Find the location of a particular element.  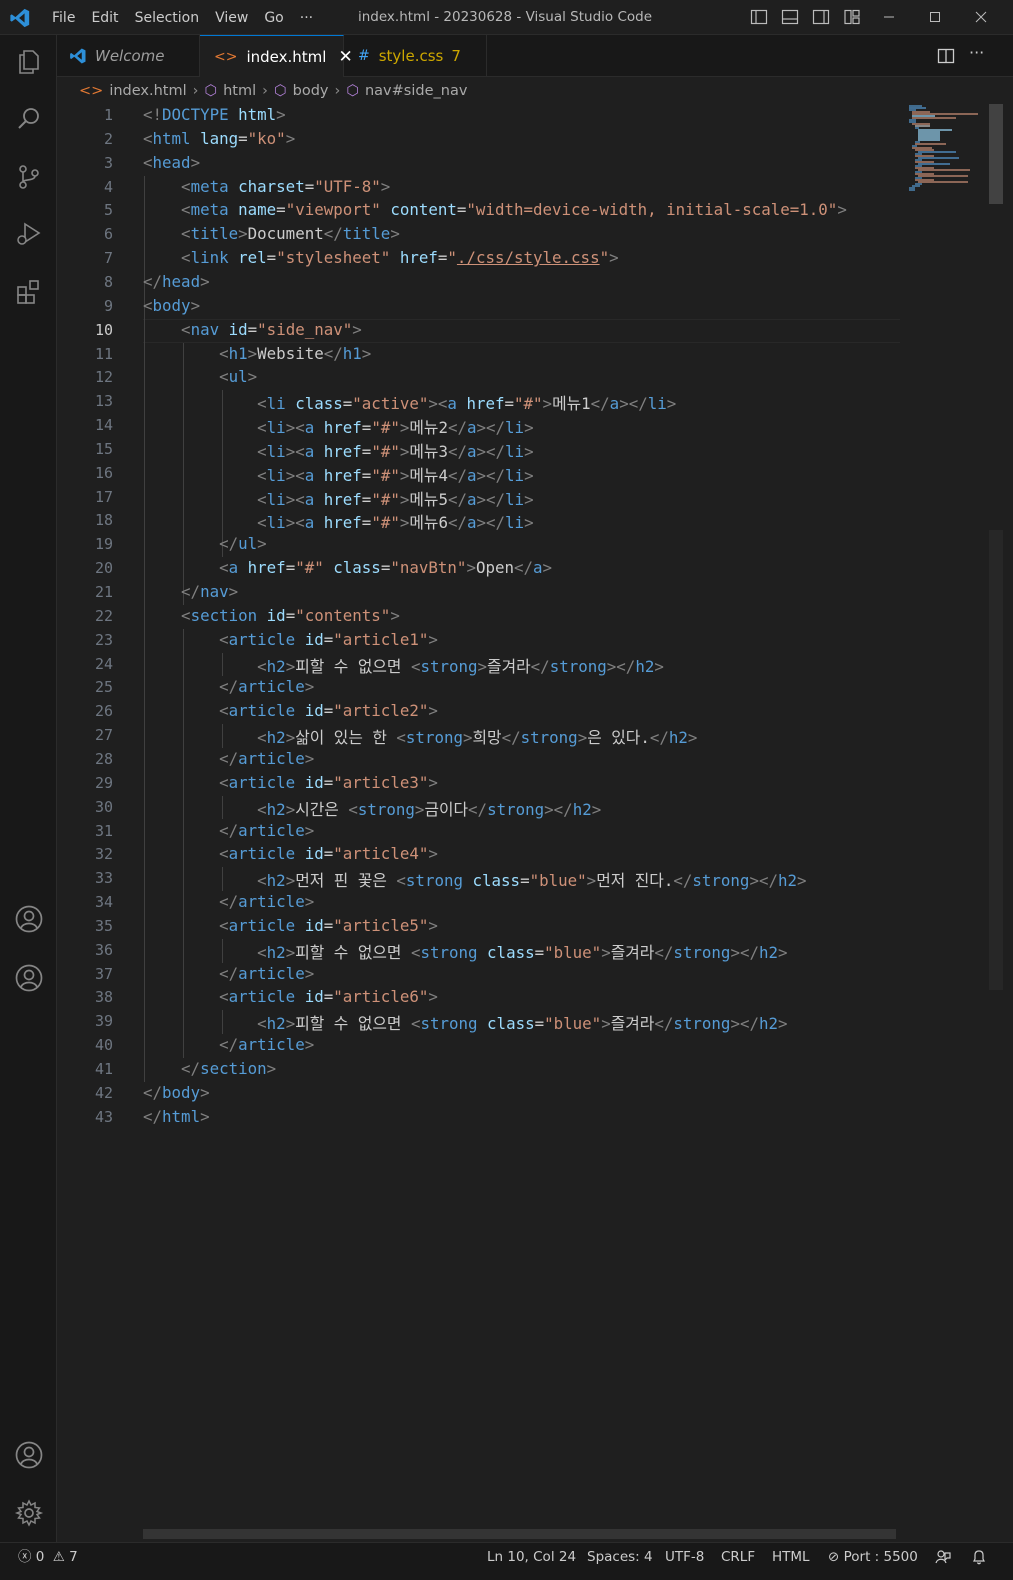

code-line: <!DOCTYPE html> is located at coordinates (214, 114).